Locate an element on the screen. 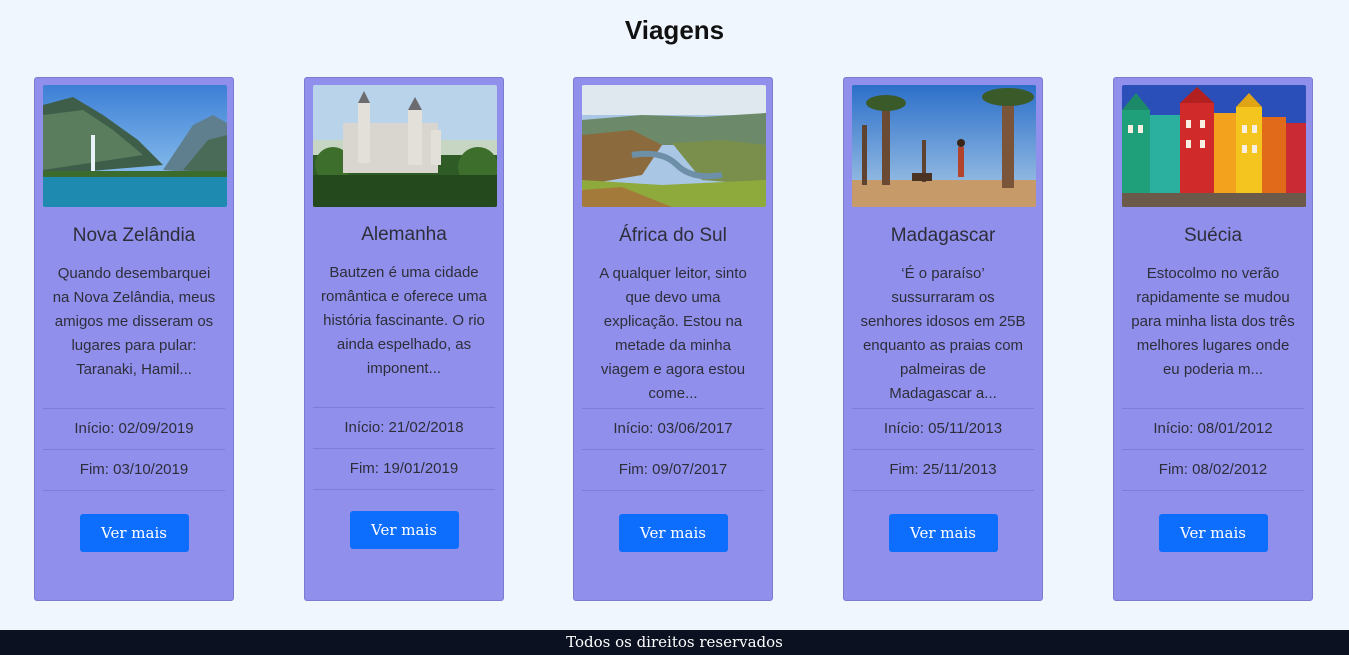  footer: Todos os direitos reservados is located at coordinates (674, 642).